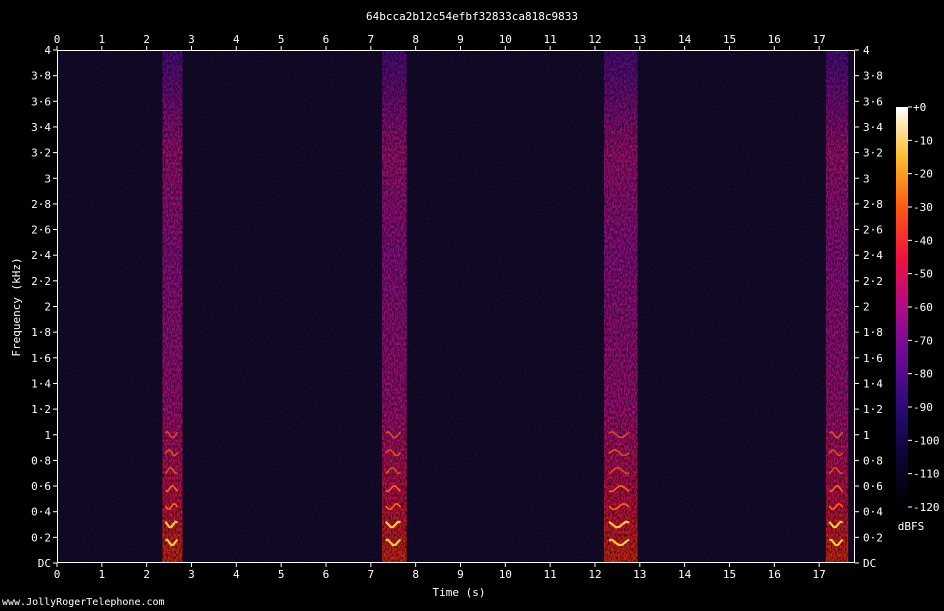 This screenshot has width=944, height=611. Describe the element at coordinates (923, 374) in the screenshot. I see `colorbar-tick-label: -80` at that location.